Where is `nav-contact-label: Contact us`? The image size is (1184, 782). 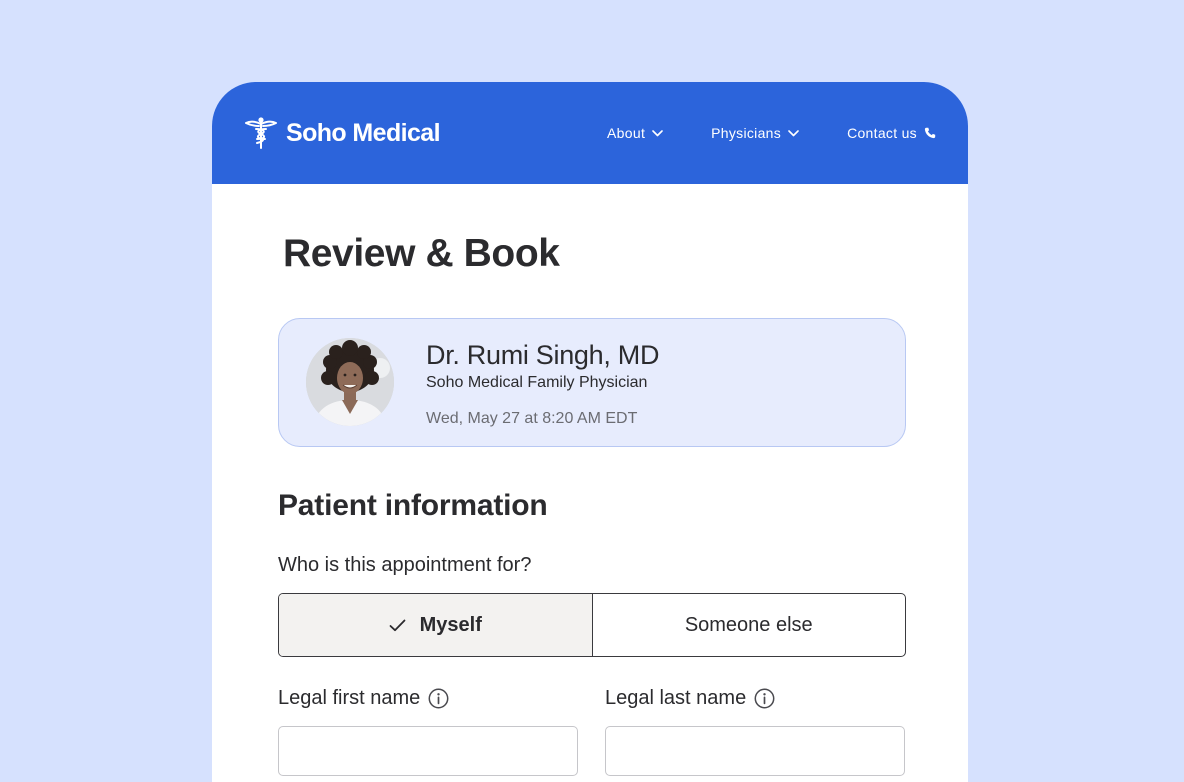 nav-contact-label: Contact us is located at coordinates (882, 133).